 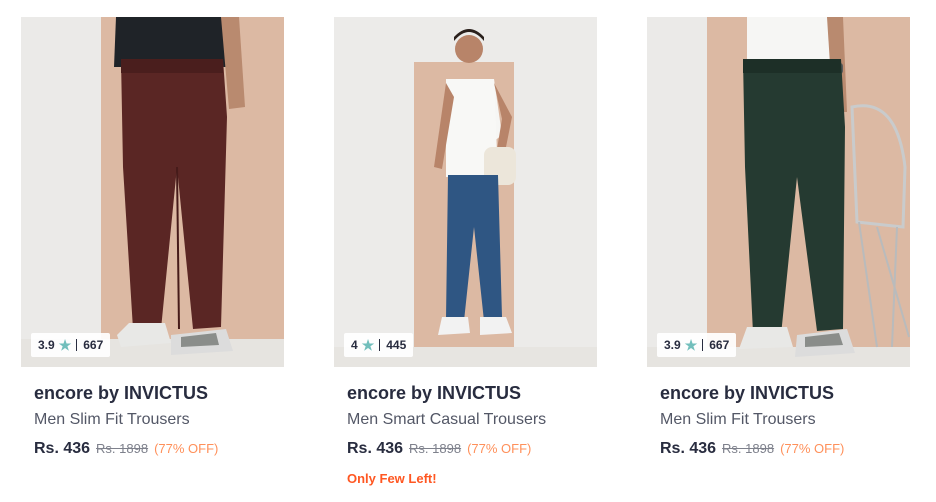 What do you see at coordinates (472, 420) in the screenshot?
I see `product-name: Men Smart Casual Trousers` at bounding box center [472, 420].